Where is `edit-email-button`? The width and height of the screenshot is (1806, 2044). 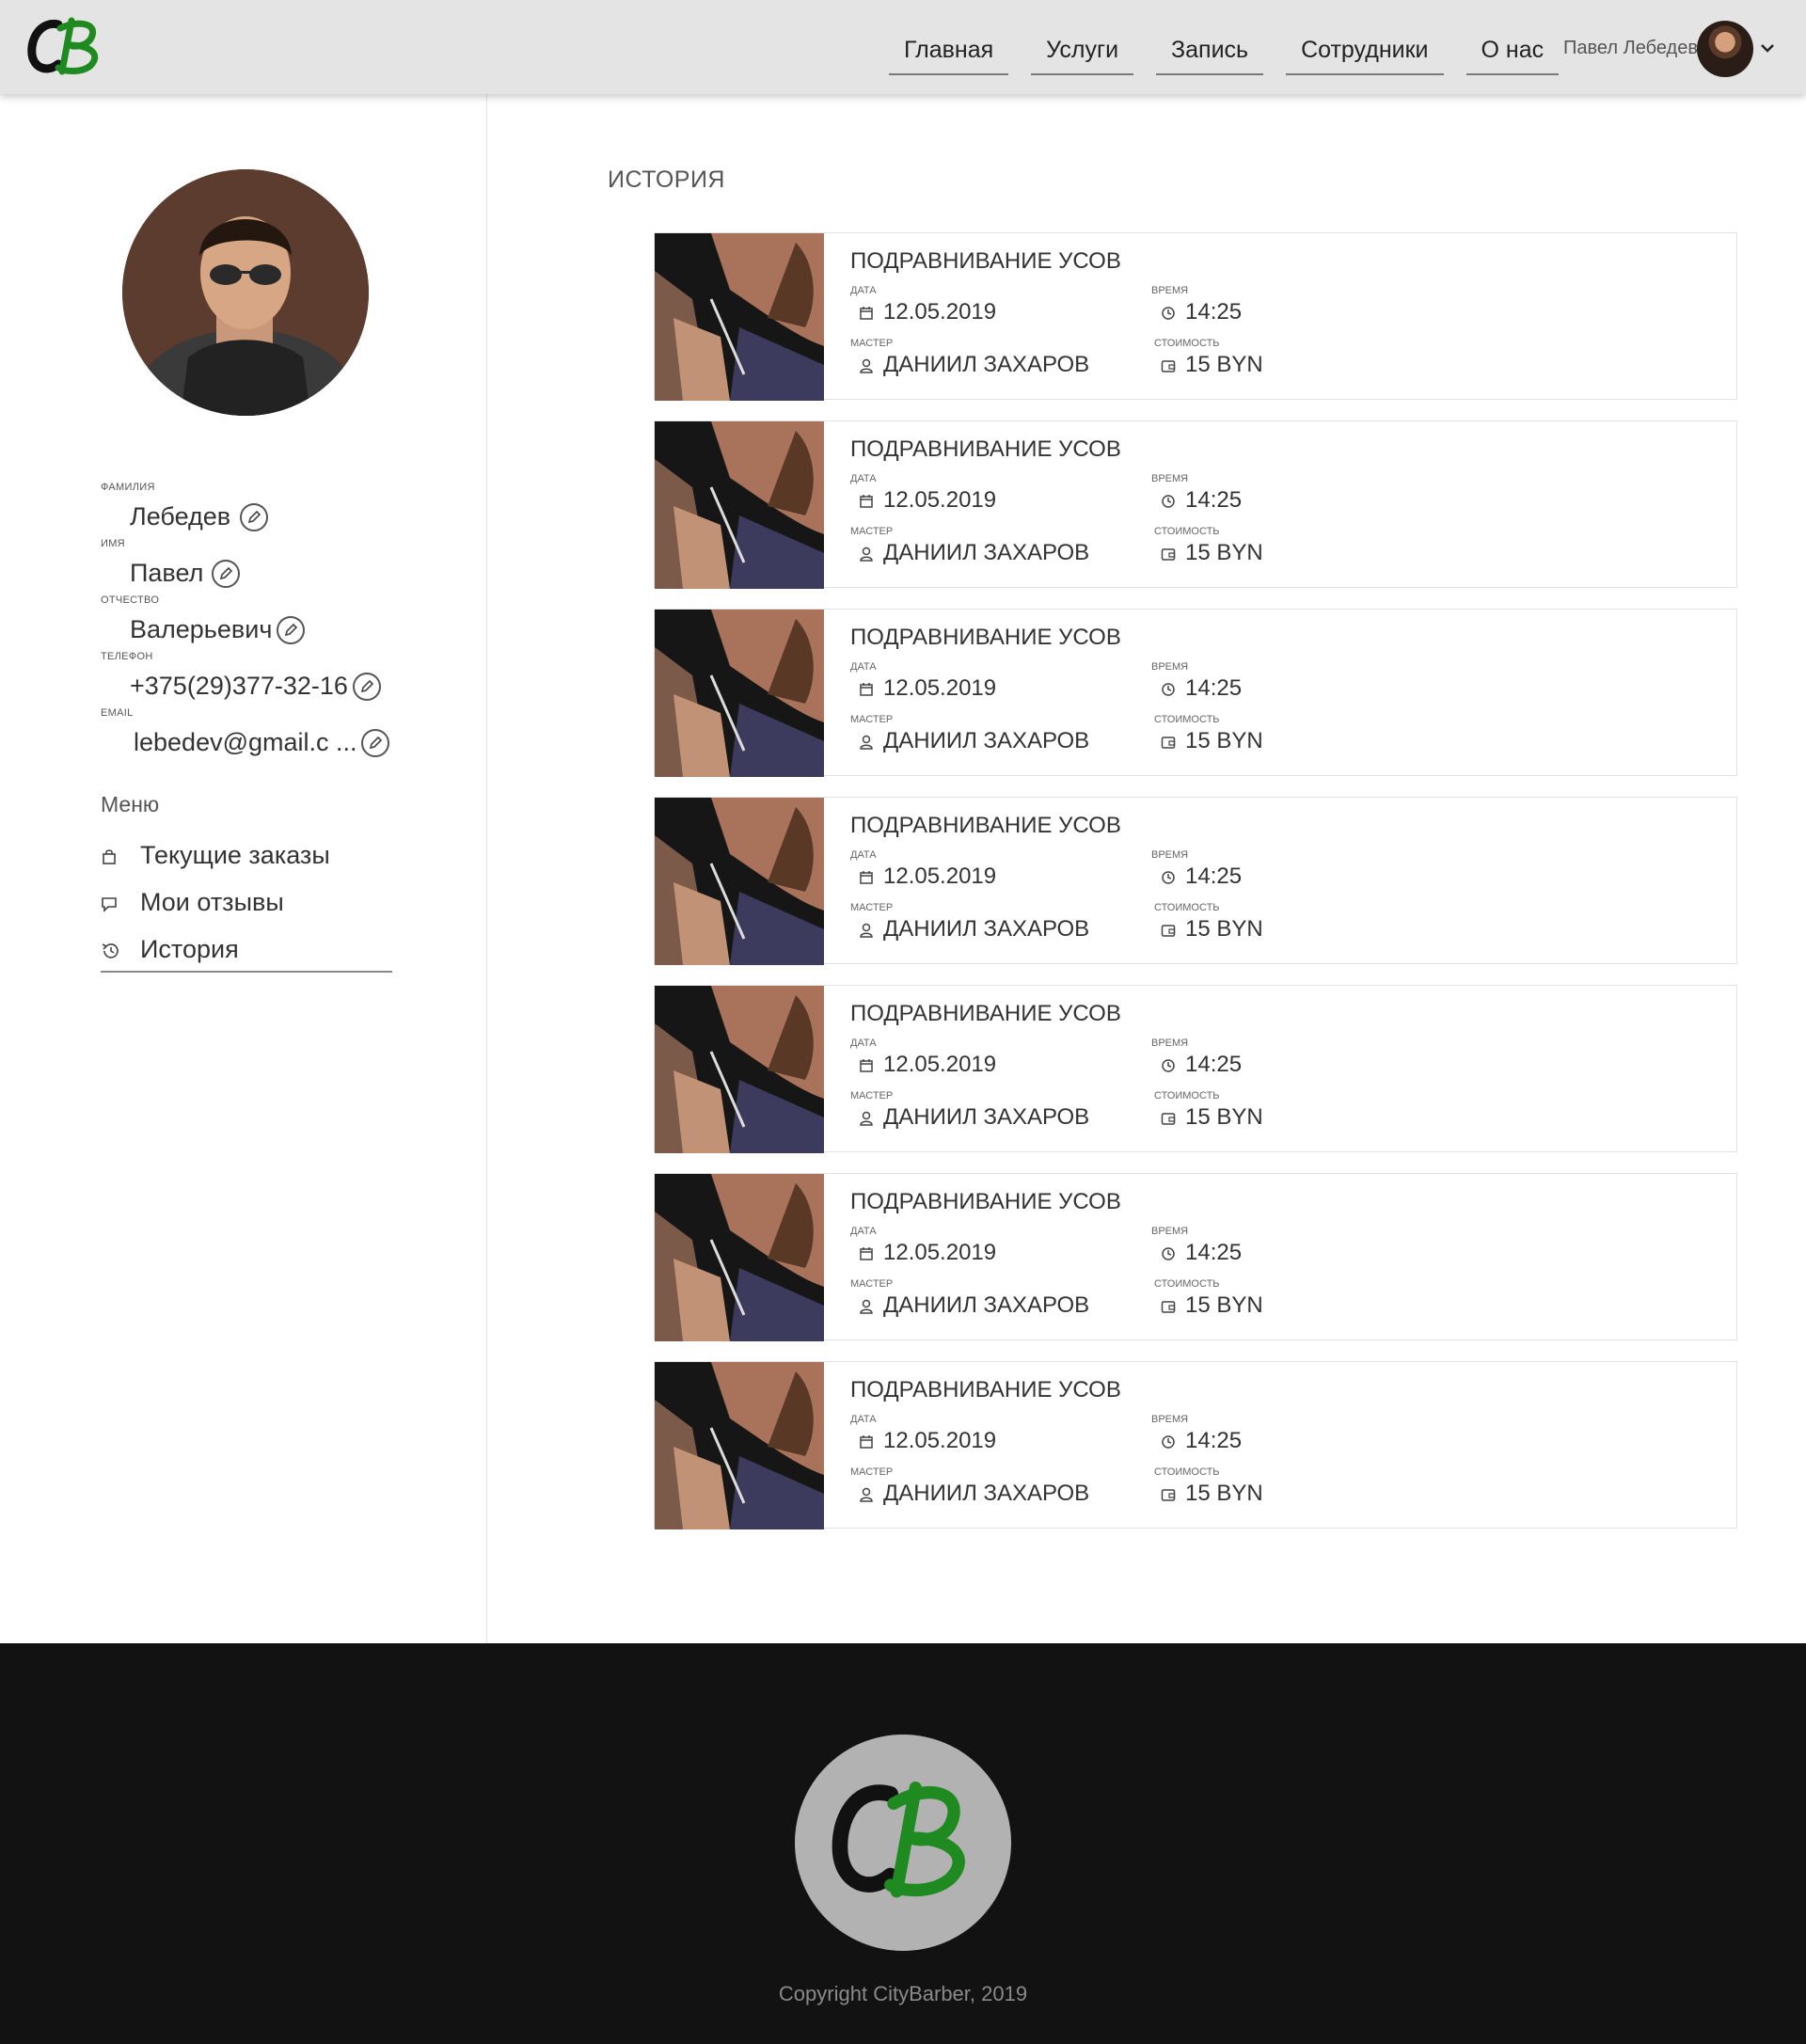
edit-email-button is located at coordinates (375, 743).